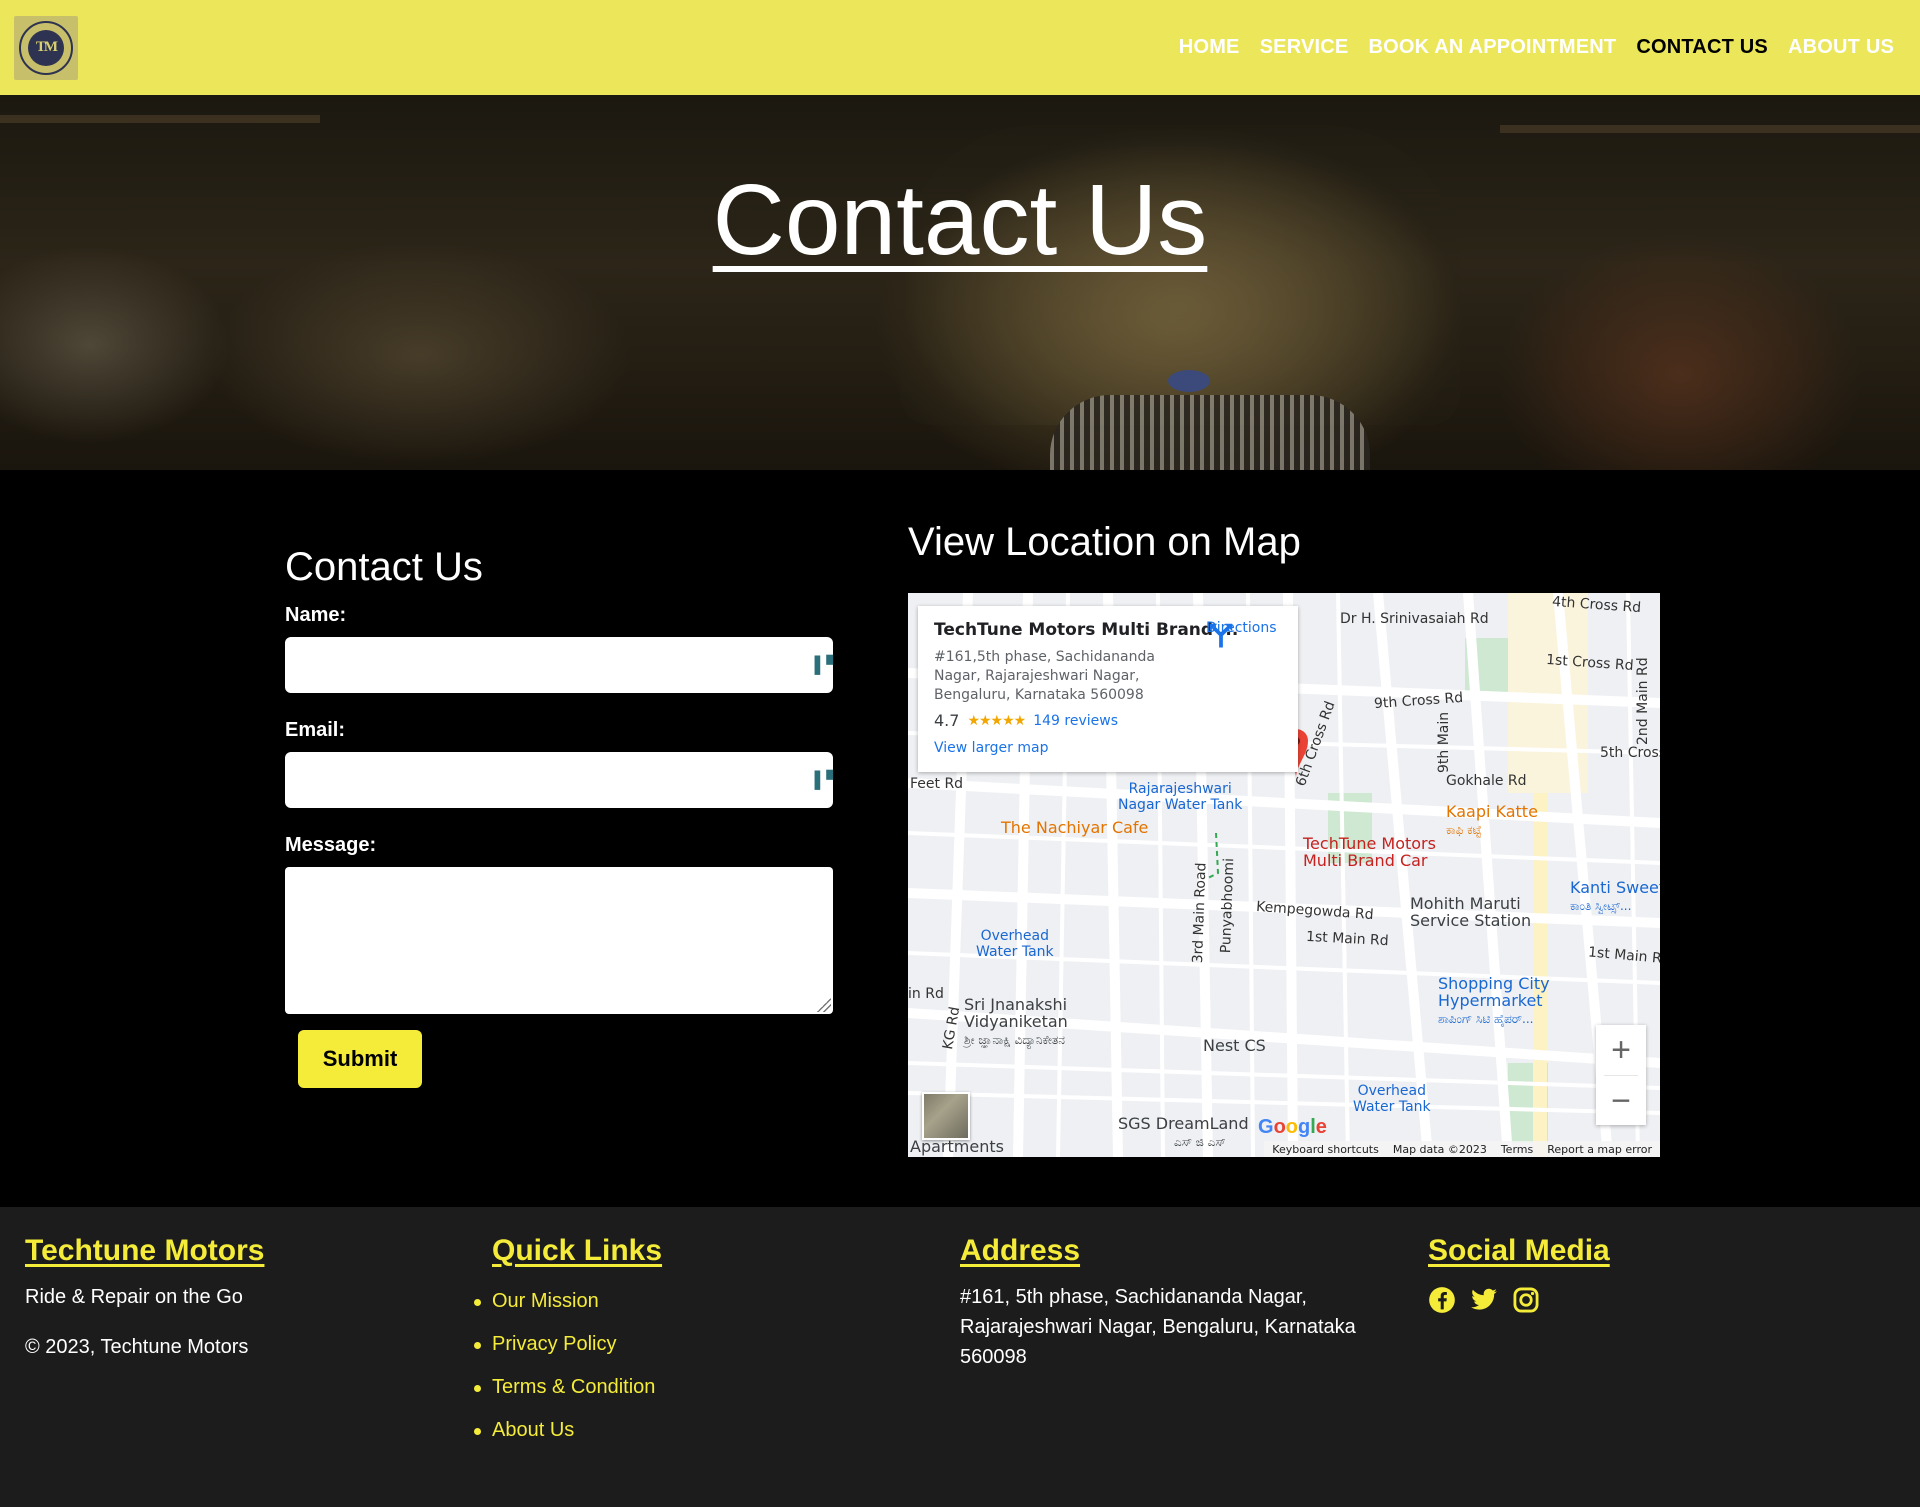  What do you see at coordinates (331, 845) in the screenshot?
I see `message-label: Message:` at bounding box center [331, 845].